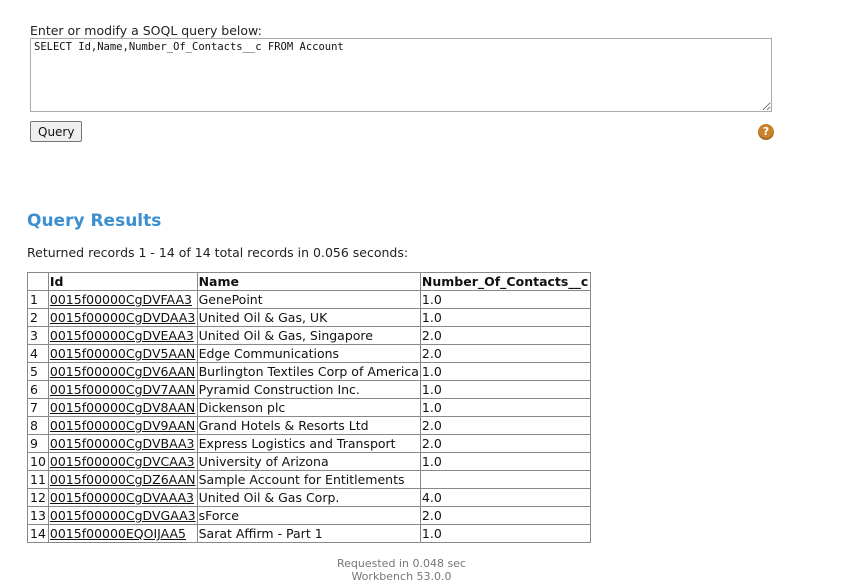  I want to click on column-header-number-of-contacts: Number_Of_Contacts__c, so click(505, 281).